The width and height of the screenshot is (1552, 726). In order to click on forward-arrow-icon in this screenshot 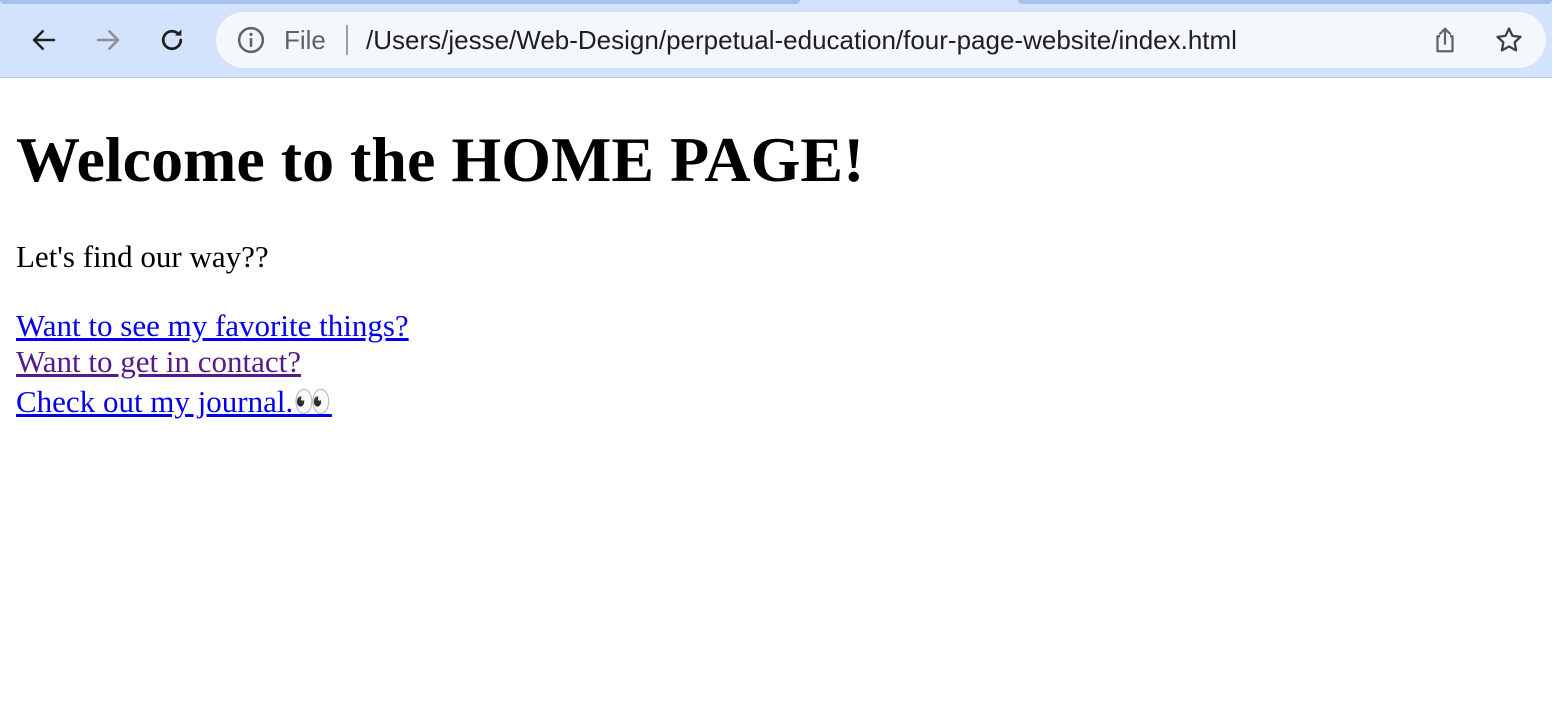, I will do `click(108, 40)`.